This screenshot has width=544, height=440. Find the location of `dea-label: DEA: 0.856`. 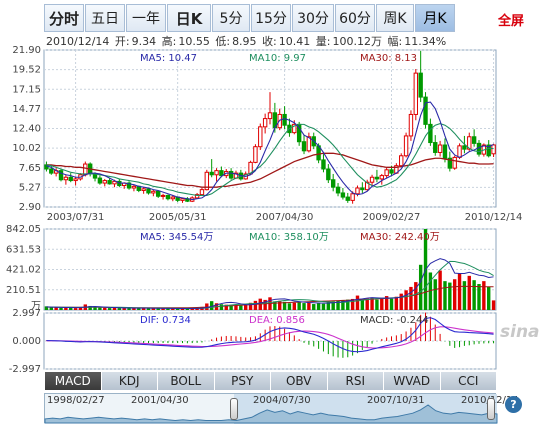

dea-label: DEA: 0.856 is located at coordinates (277, 320).